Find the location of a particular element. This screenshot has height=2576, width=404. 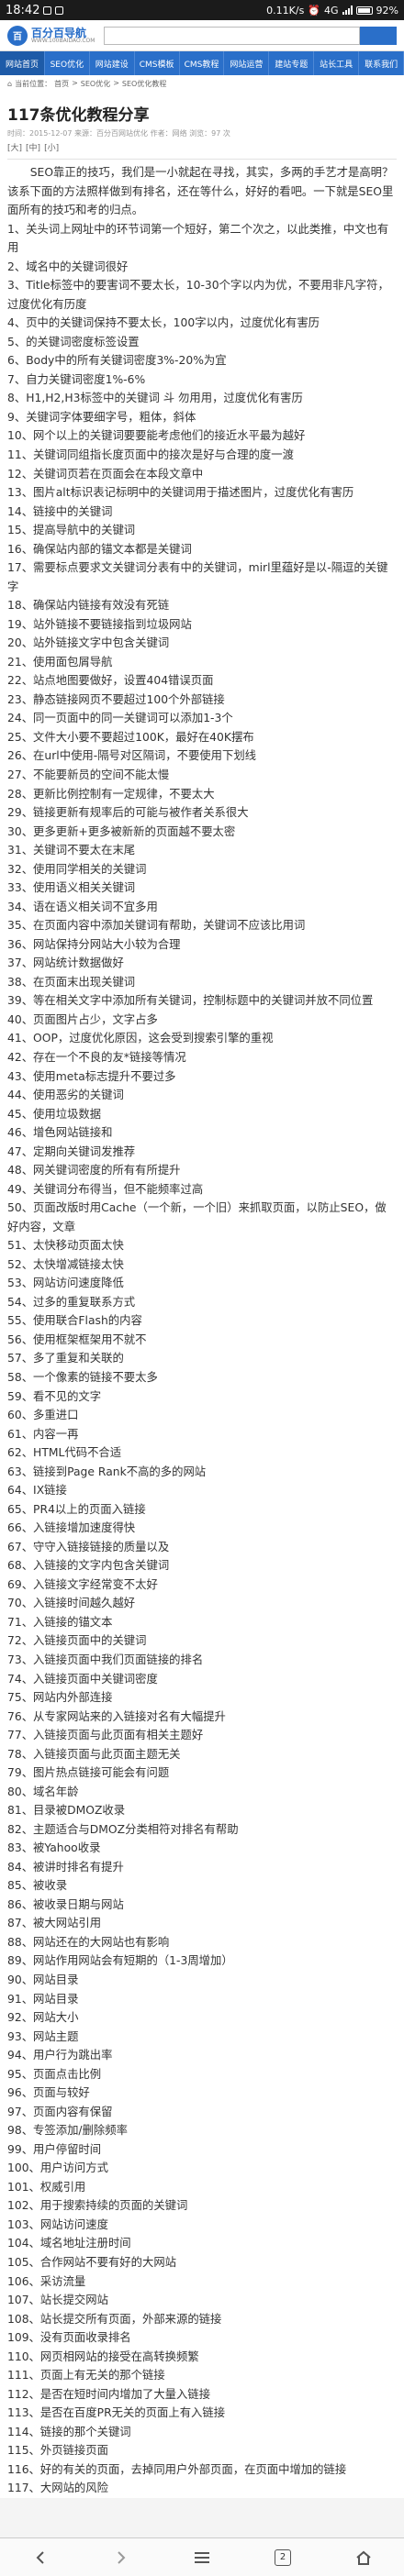

breadcrumb-link: 首页 is located at coordinates (62, 84).